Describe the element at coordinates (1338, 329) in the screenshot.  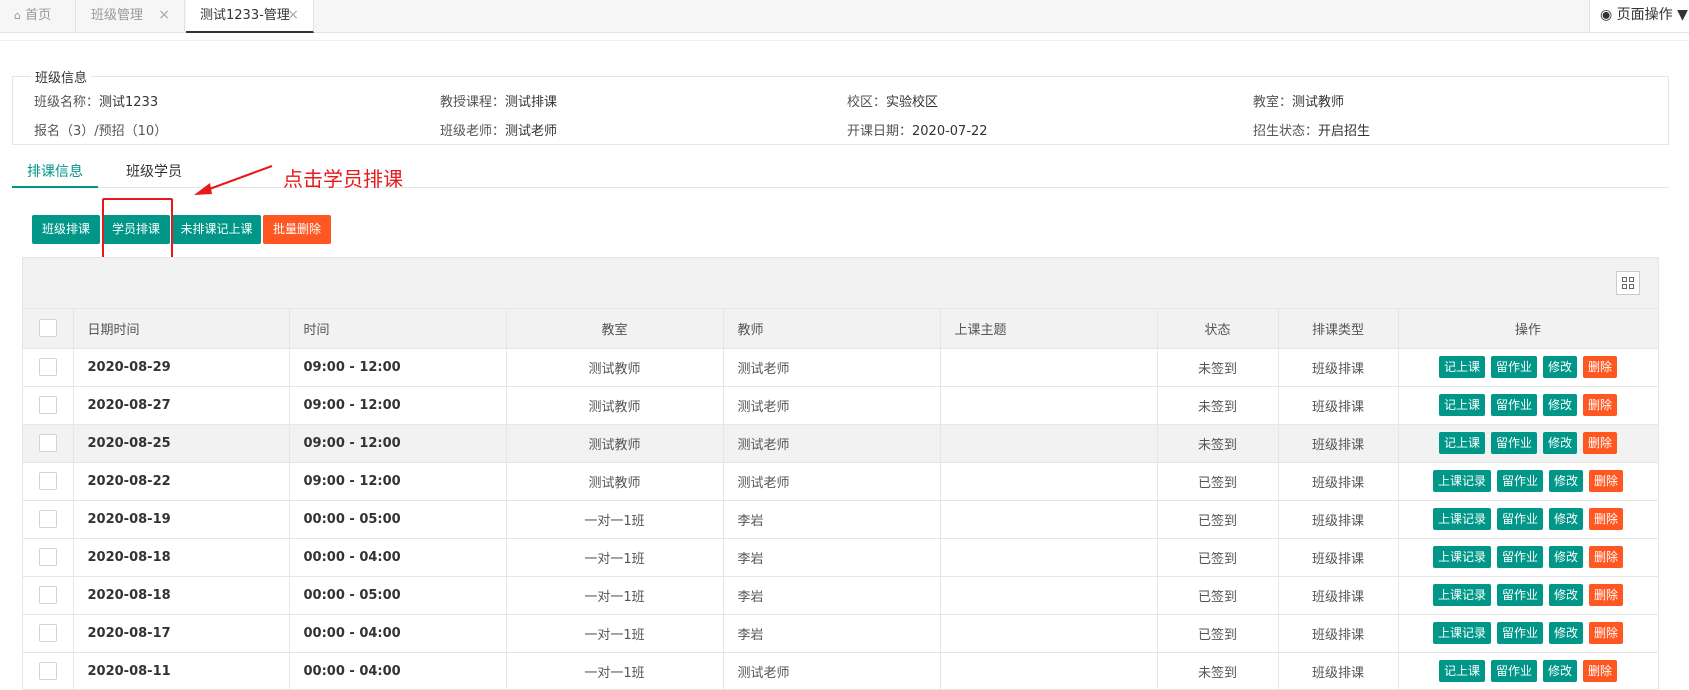
I see `header-type: 排课类型` at that location.